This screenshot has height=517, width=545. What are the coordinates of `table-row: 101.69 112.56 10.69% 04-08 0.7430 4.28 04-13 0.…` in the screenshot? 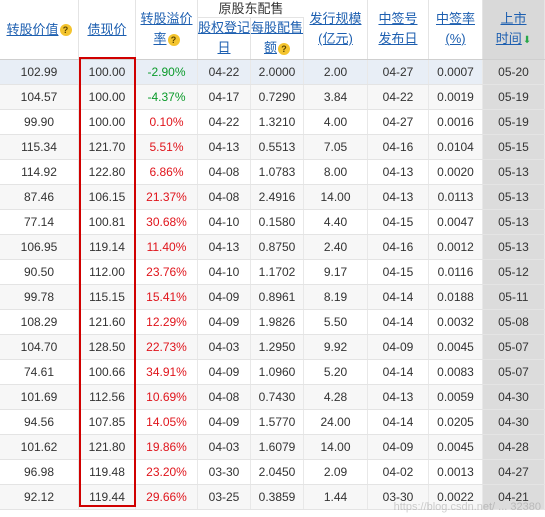 It's located at (272, 397).